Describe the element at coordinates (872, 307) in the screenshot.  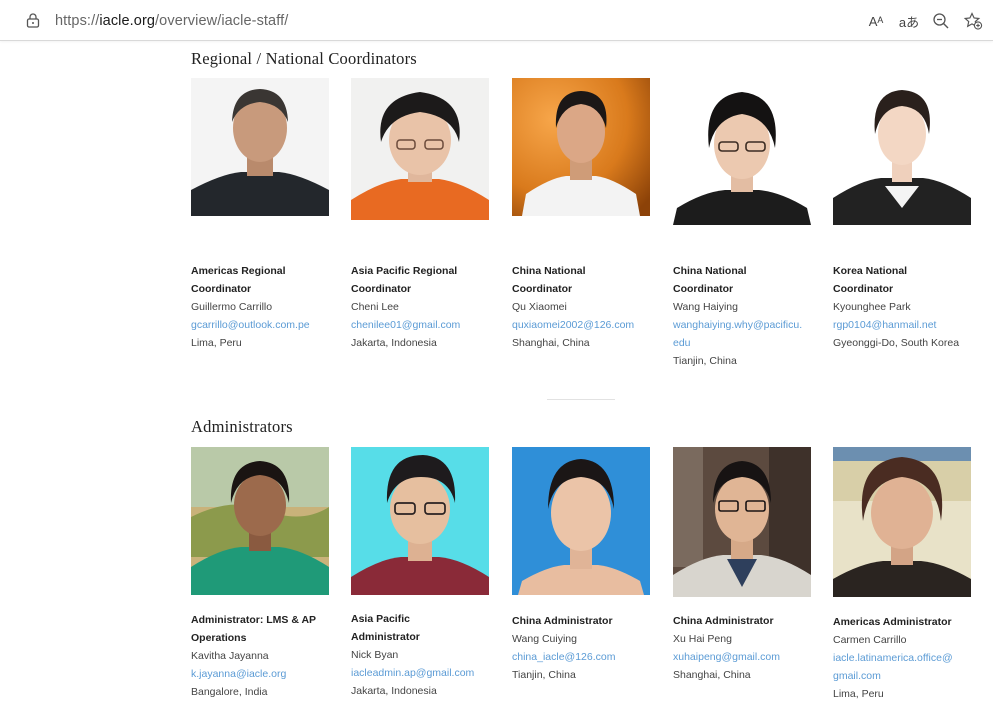
I see `staff-name: Kyounghee Park` at that location.